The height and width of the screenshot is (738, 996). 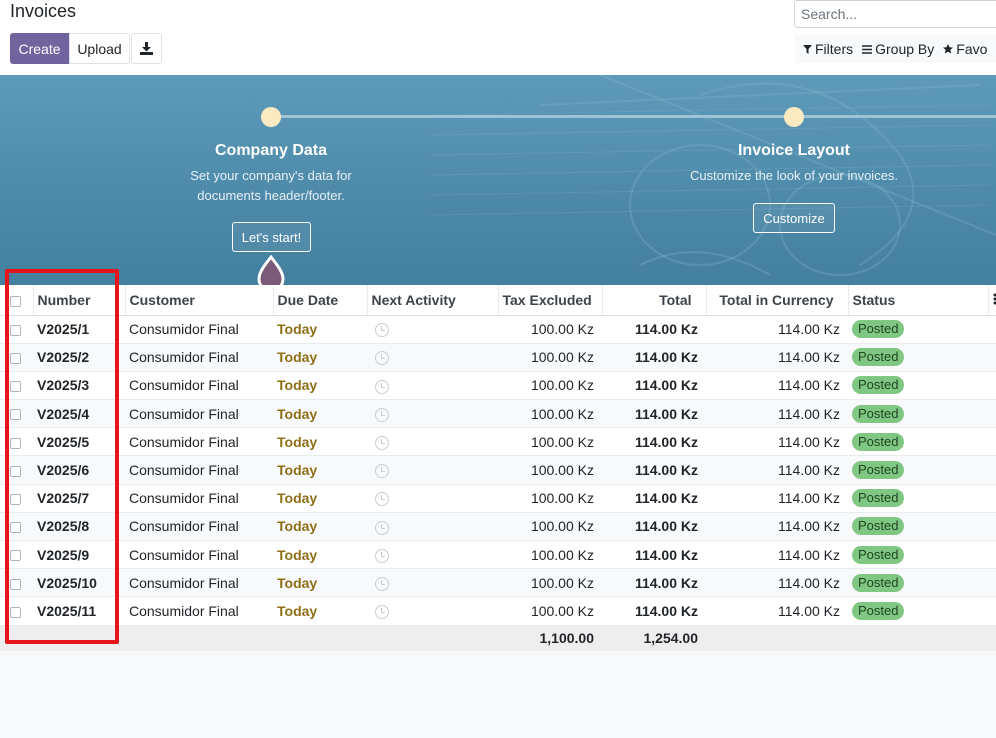 What do you see at coordinates (654, 300) in the screenshot?
I see `column-header-total: Total` at bounding box center [654, 300].